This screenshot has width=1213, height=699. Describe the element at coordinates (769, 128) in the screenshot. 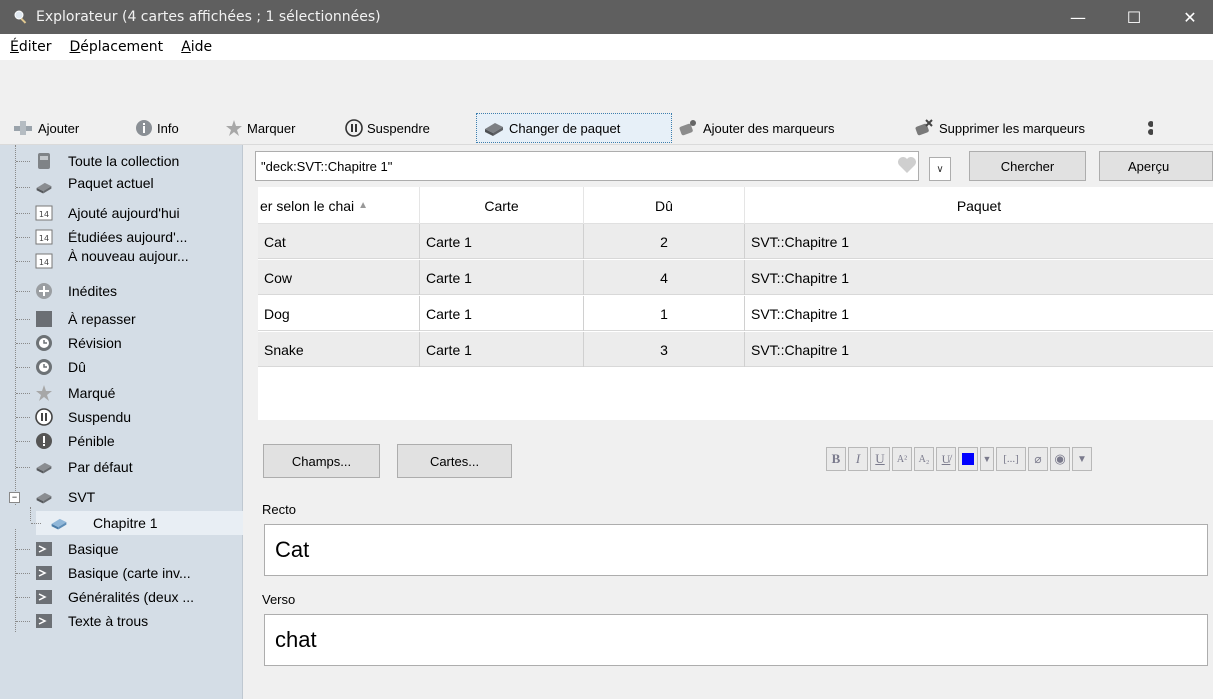

I see `add-tags-label: Ajouter des marqueurs` at that location.